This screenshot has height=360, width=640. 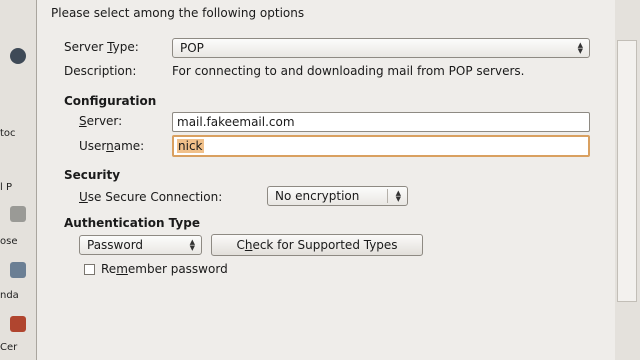 What do you see at coordinates (18, 180) in the screenshot?
I see `background-window-left: toc l P ose nda Cer` at bounding box center [18, 180].